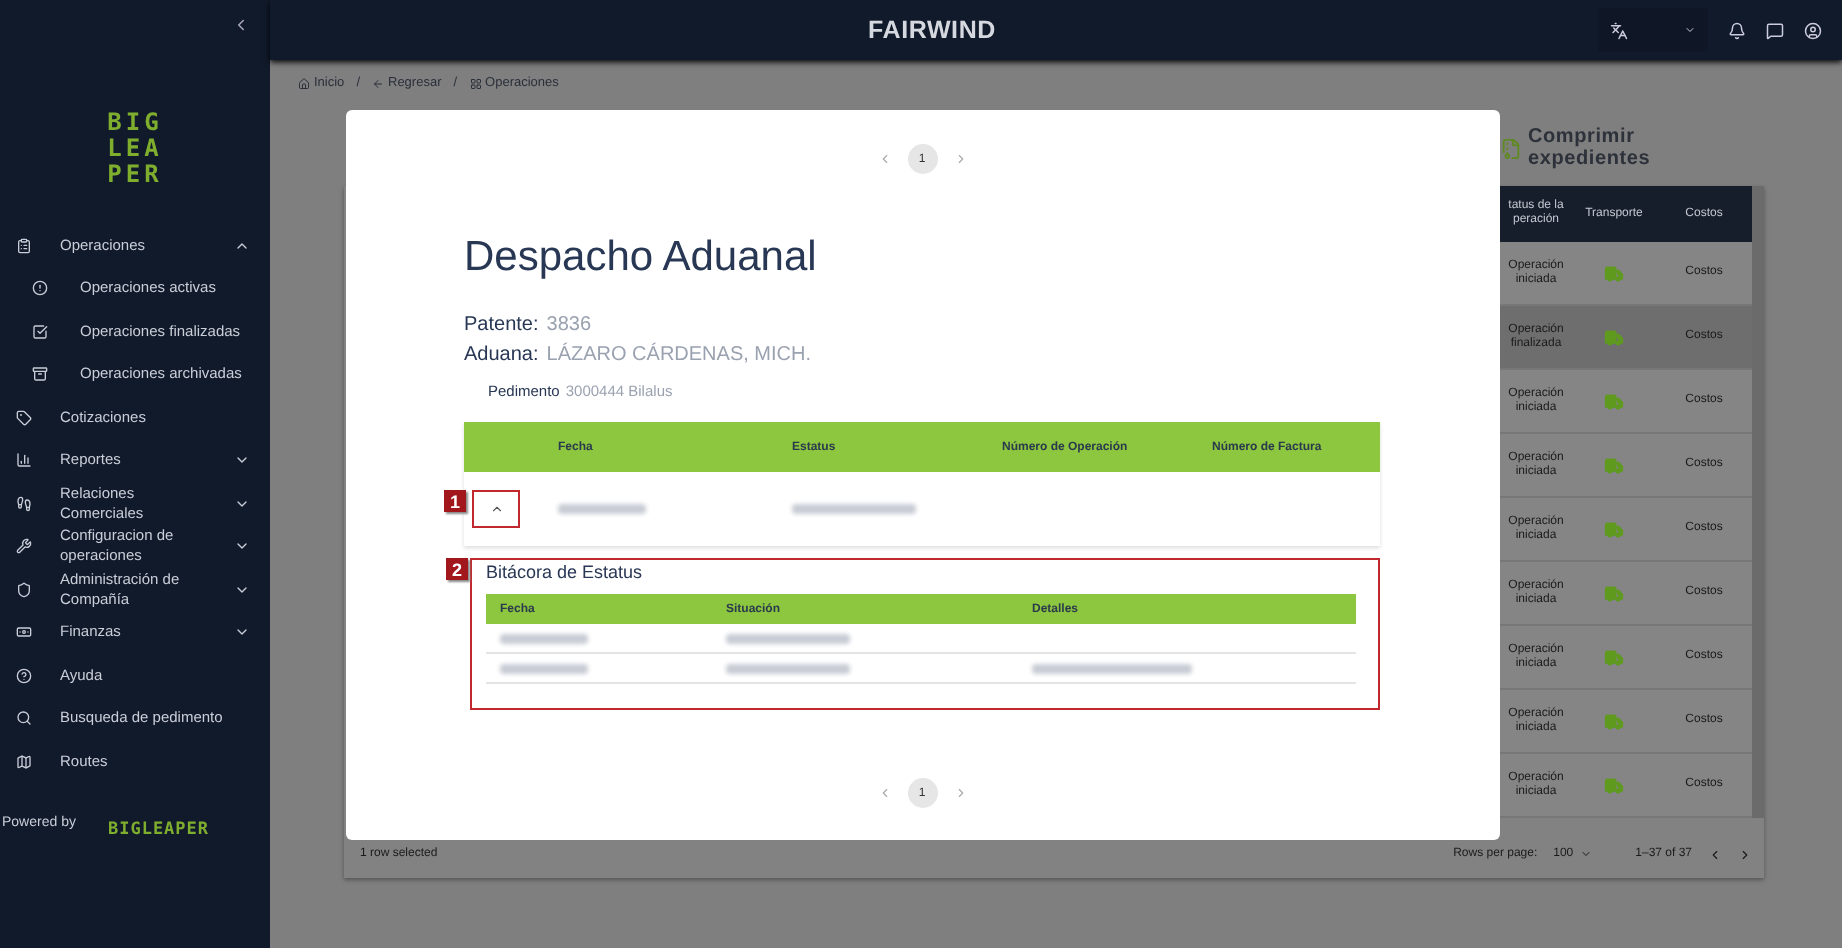 This screenshot has width=1842, height=948. I want to click on language-select, so click(1653, 30).